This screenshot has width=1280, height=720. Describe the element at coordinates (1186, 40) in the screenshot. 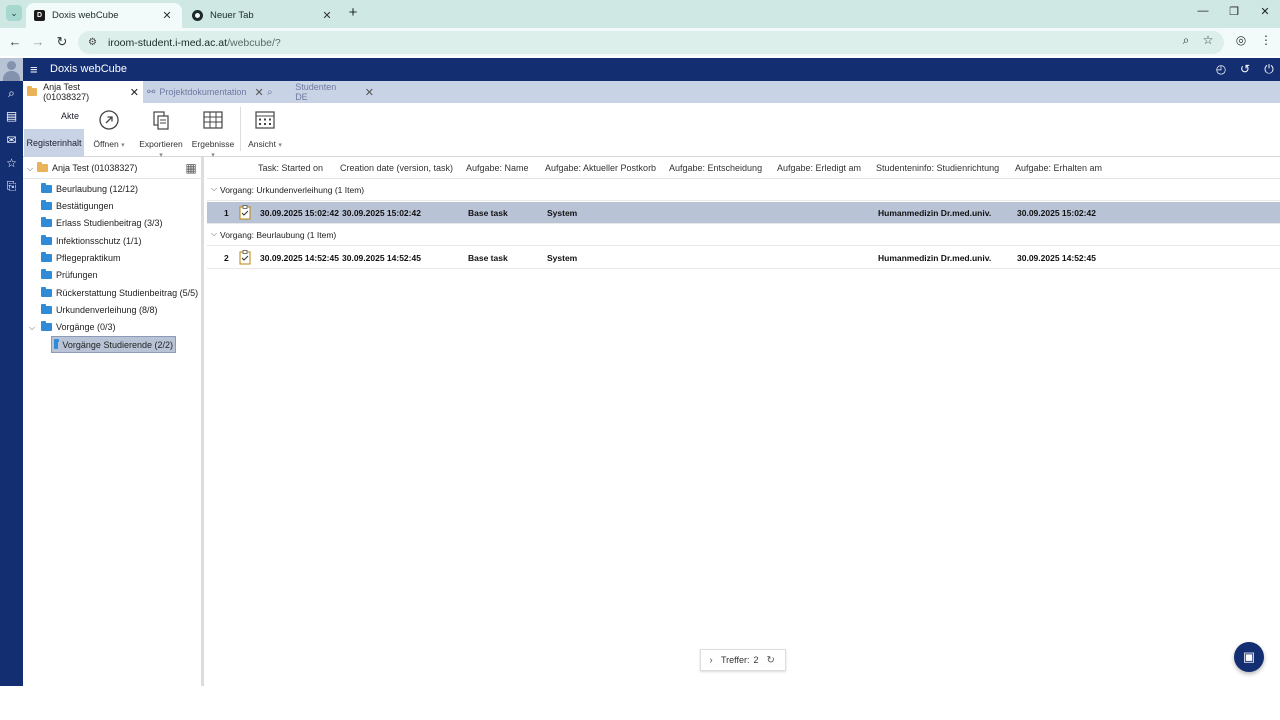

I see `zoom-icon: ⌕` at that location.